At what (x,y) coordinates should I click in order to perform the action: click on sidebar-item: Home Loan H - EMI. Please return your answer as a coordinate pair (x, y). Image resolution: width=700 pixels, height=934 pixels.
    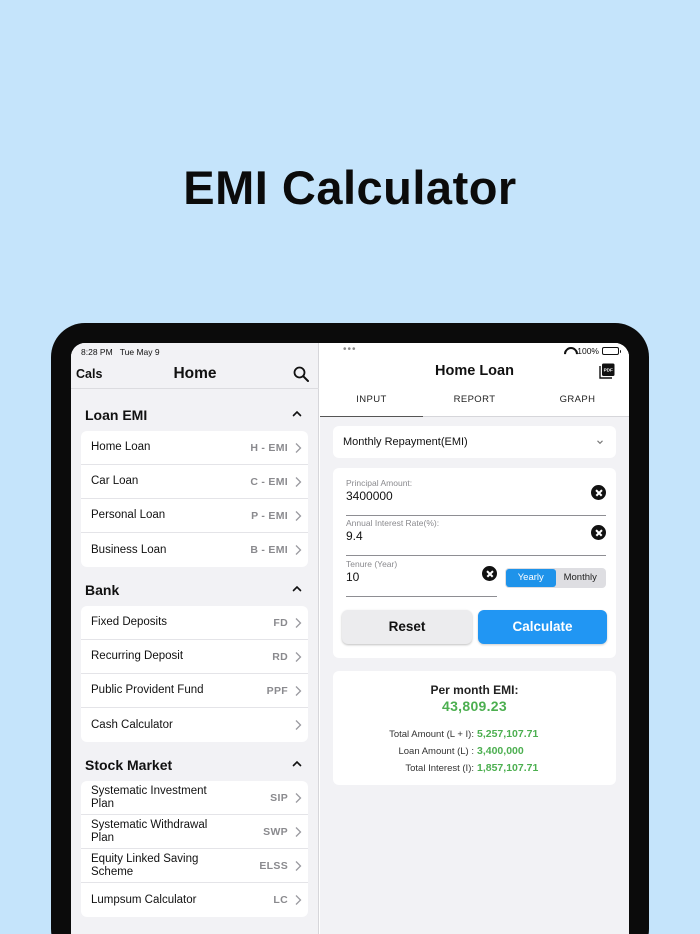
    Looking at the image, I should click on (194, 448).